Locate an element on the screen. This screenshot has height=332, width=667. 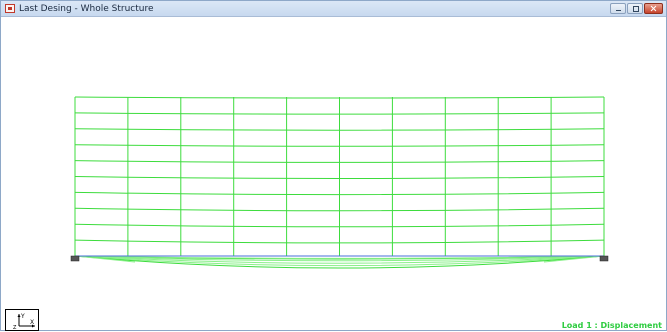
window-titlebar: Last Desing - Whole Structure is located at coordinates (333, 9).